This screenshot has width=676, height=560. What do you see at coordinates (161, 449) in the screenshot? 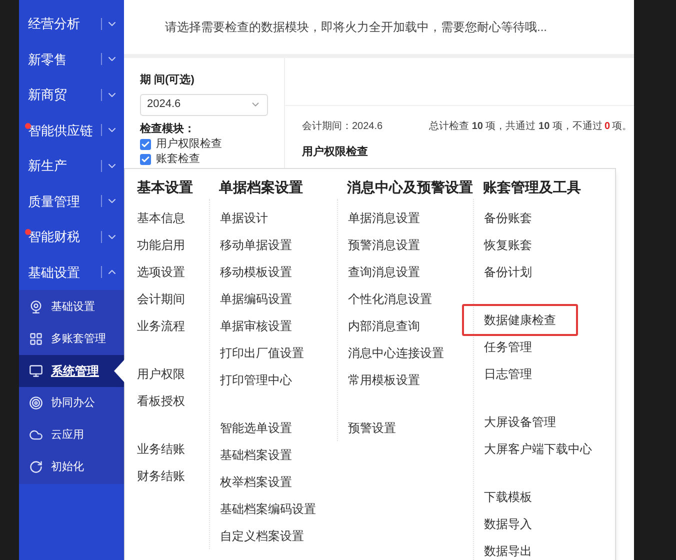
I see `menu-item: 业务结账` at bounding box center [161, 449].